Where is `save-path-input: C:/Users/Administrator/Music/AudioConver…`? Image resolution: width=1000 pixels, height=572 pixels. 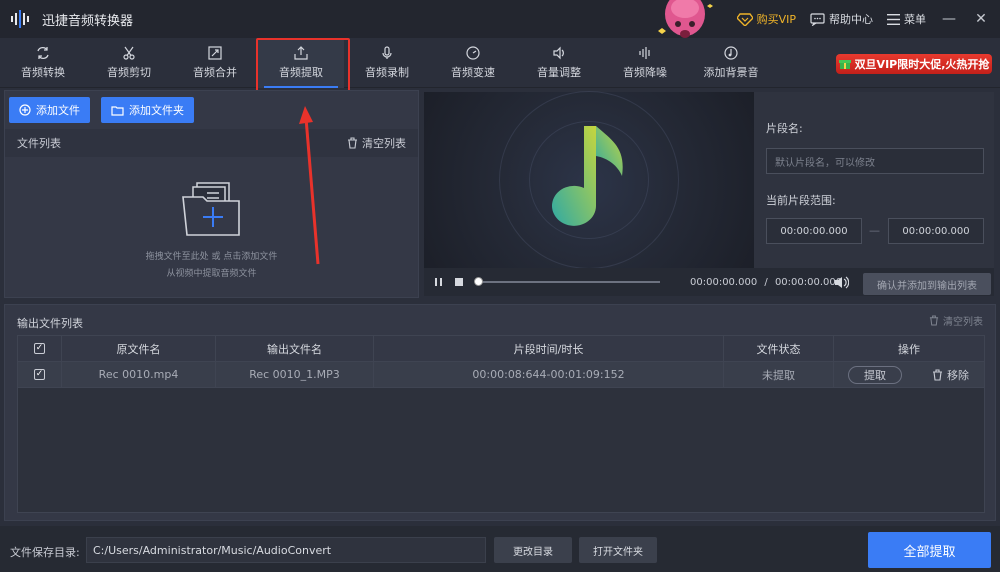
save-path-input: C:/Users/Administrator/Music/AudioConver… is located at coordinates (286, 550).